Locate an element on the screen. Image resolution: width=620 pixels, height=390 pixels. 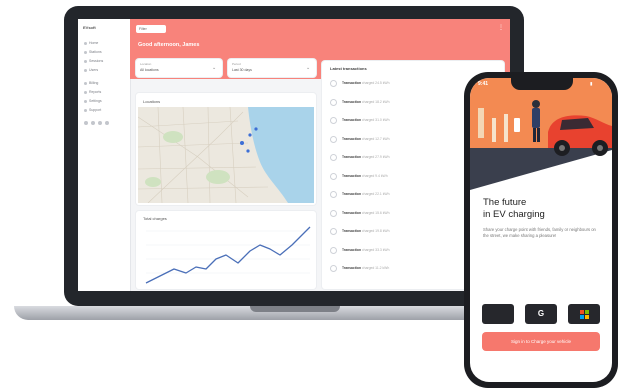
period-selector: Period Last 30 days ⌄ is located at coordinates (272, 68).